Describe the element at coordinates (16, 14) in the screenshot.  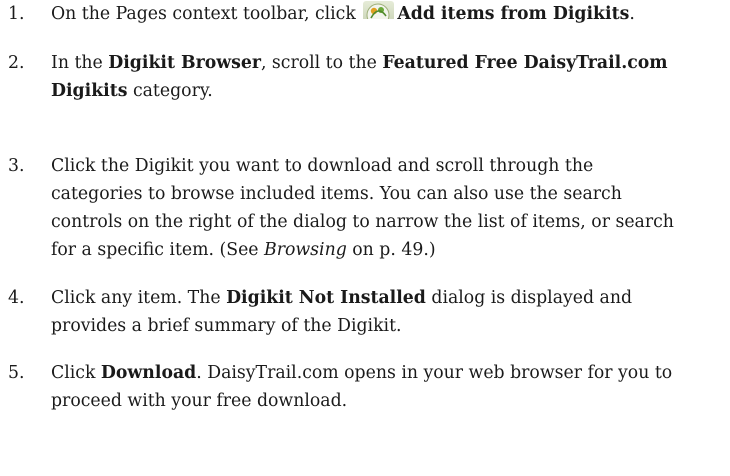
I see `step-number: 1.` at that location.